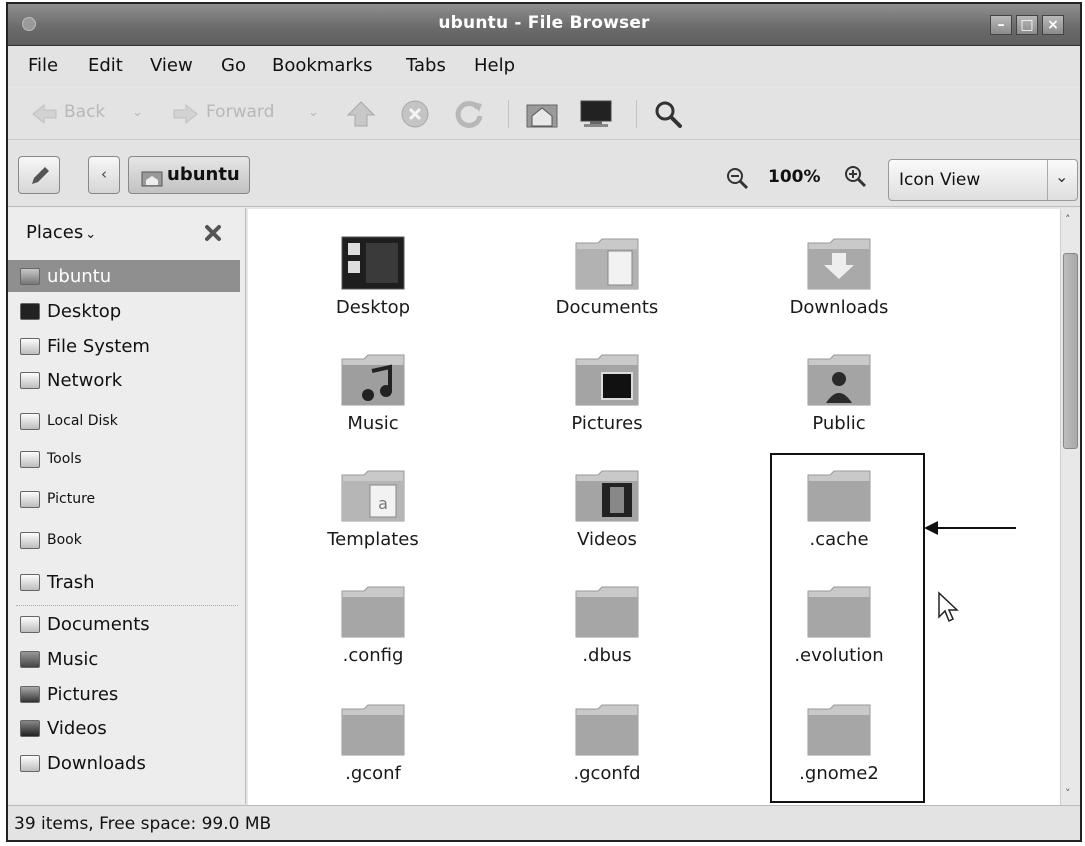 This screenshot has height=846, width=1085. Describe the element at coordinates (124, 311) in the screenshot. I see `sidebar-item-desktop: Desktop` at that location.